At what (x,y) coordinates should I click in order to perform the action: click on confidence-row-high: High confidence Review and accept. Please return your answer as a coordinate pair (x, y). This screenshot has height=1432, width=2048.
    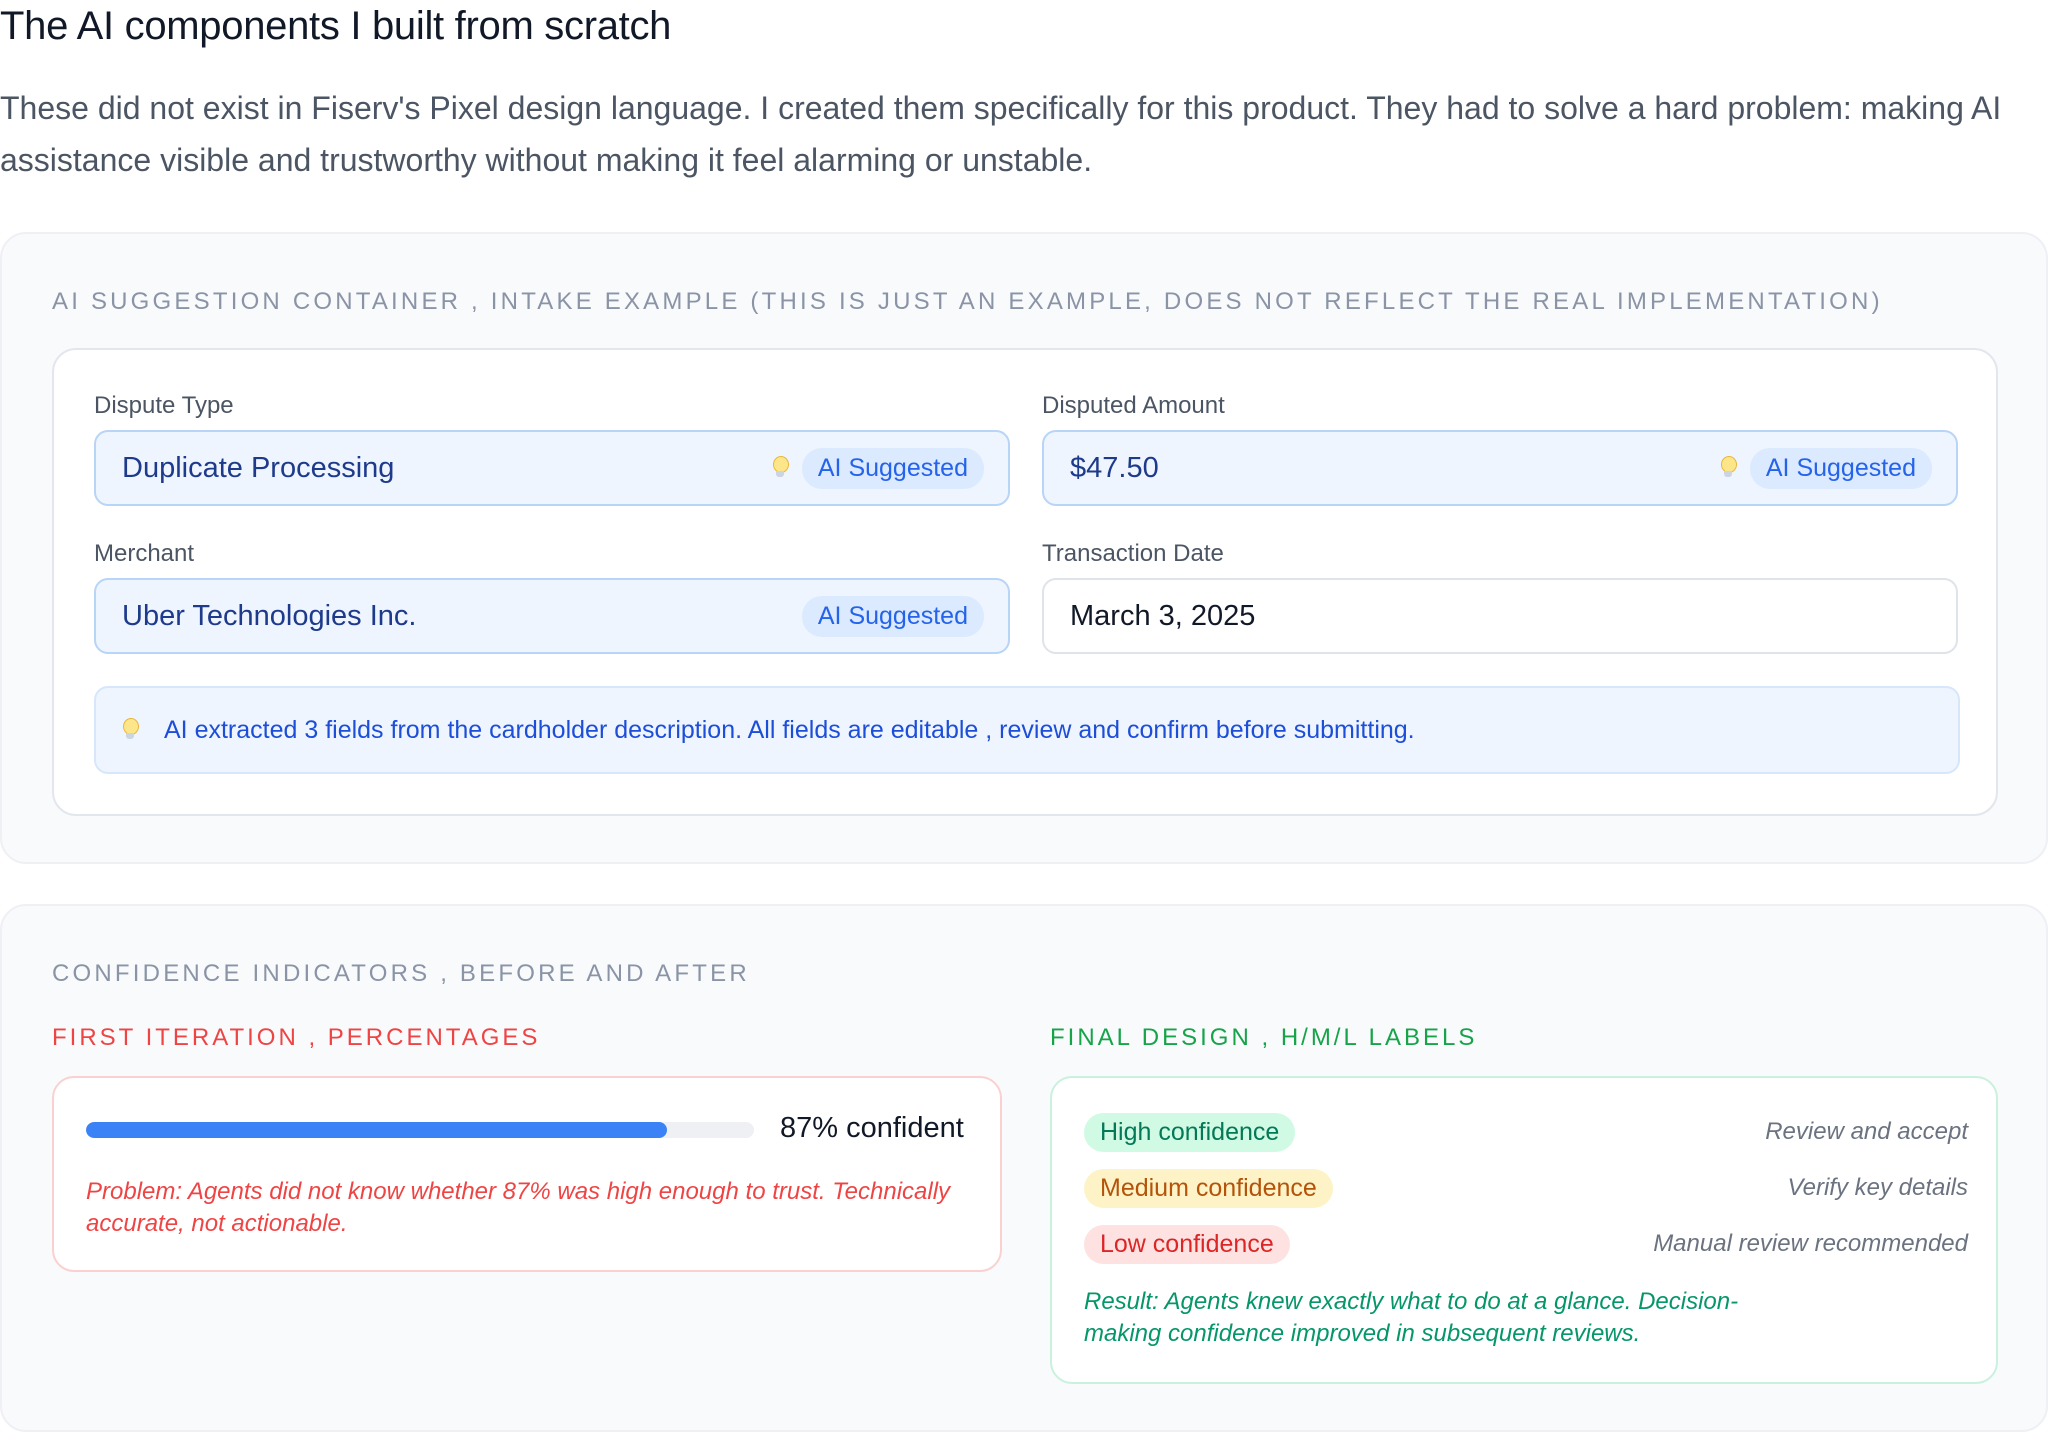
    Looking at the image, I should click on (1526, 1132).